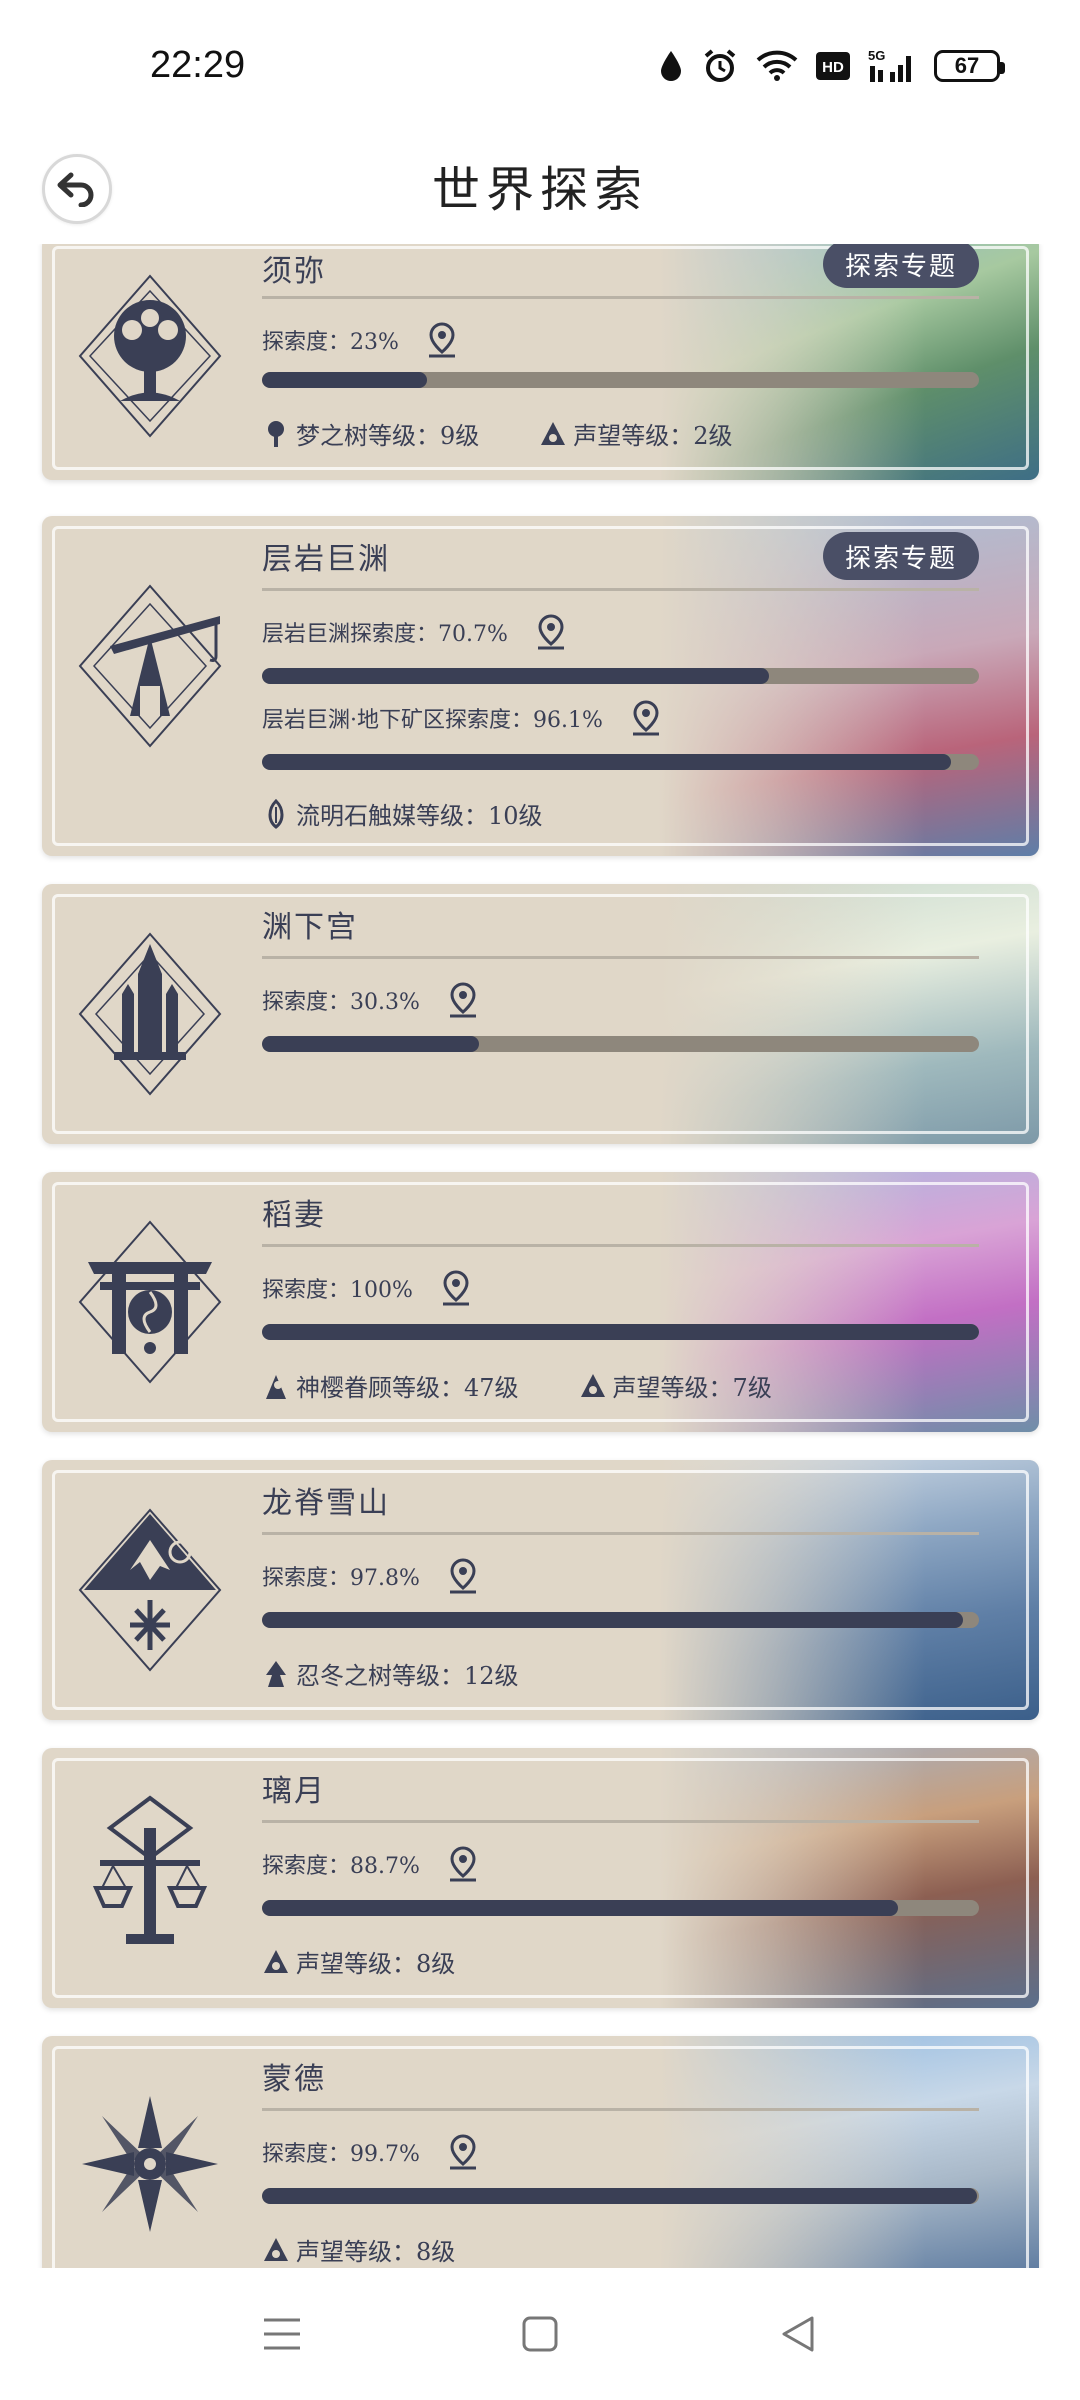 Image resolution: width=1080 pixels, height=2400 pixels. What do you see at coordinates (294, 1215) in the screenshot?
I see `region-name: 稻妻` at bounding box center [294, 1215].